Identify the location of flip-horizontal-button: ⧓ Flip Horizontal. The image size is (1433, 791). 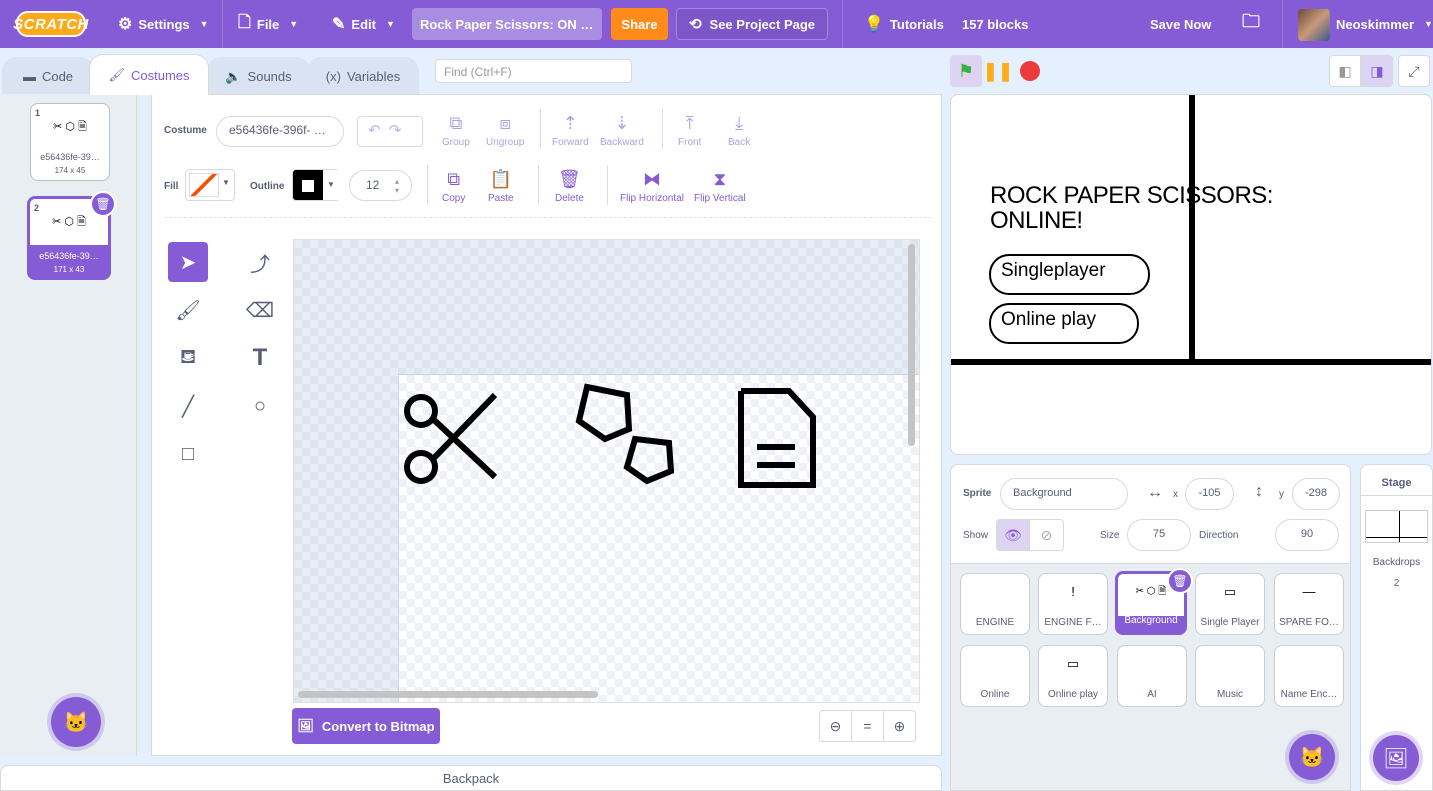
(652, 186).